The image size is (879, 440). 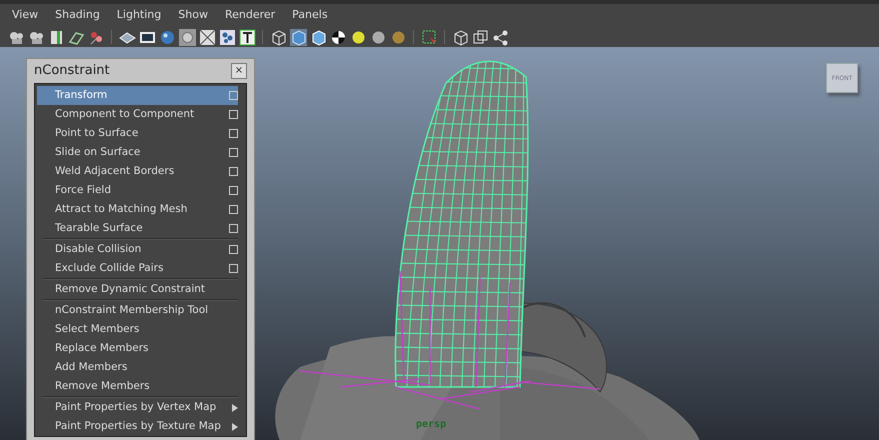 What do you see at coordinates (143, 15) in the screenshot?
I see `menu-item: Lighting` at bounding box center [143, 15].